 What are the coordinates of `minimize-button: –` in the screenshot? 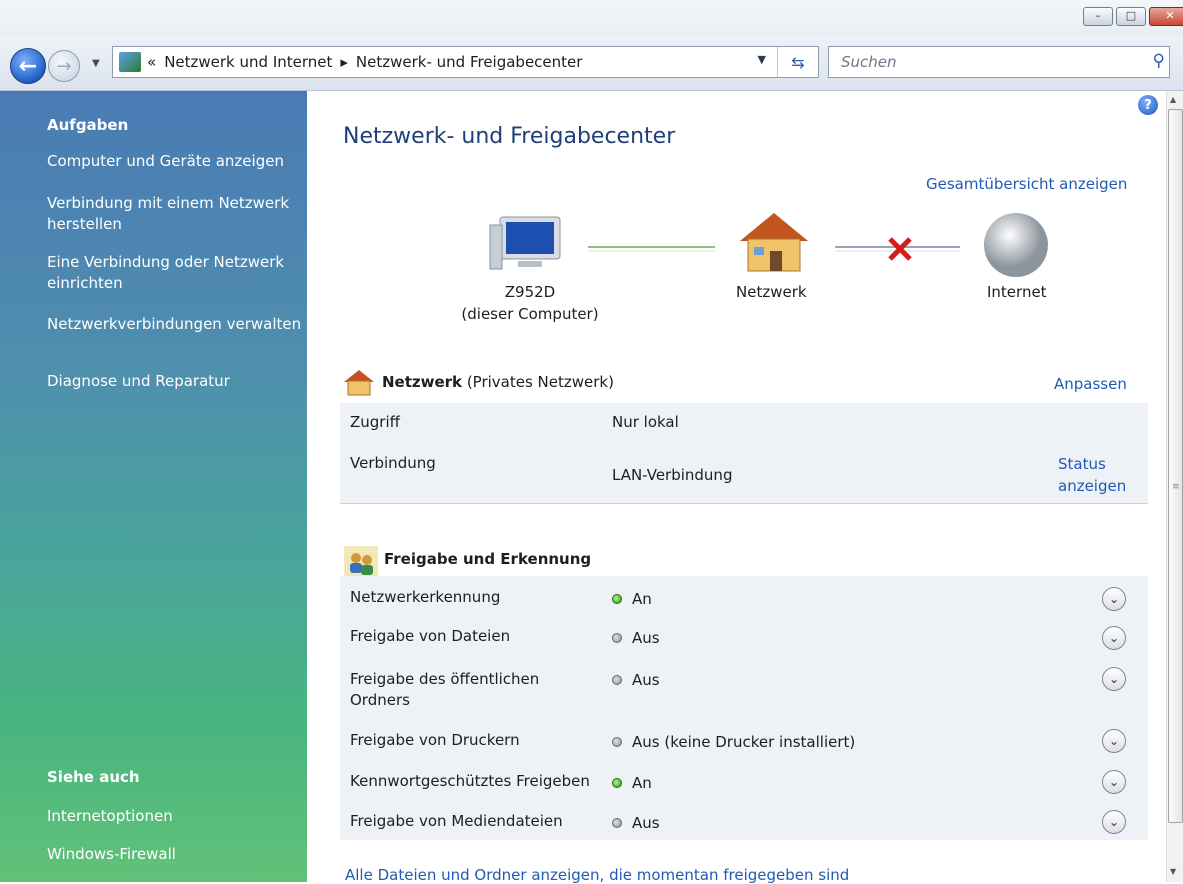 It's located at (1098, 16).